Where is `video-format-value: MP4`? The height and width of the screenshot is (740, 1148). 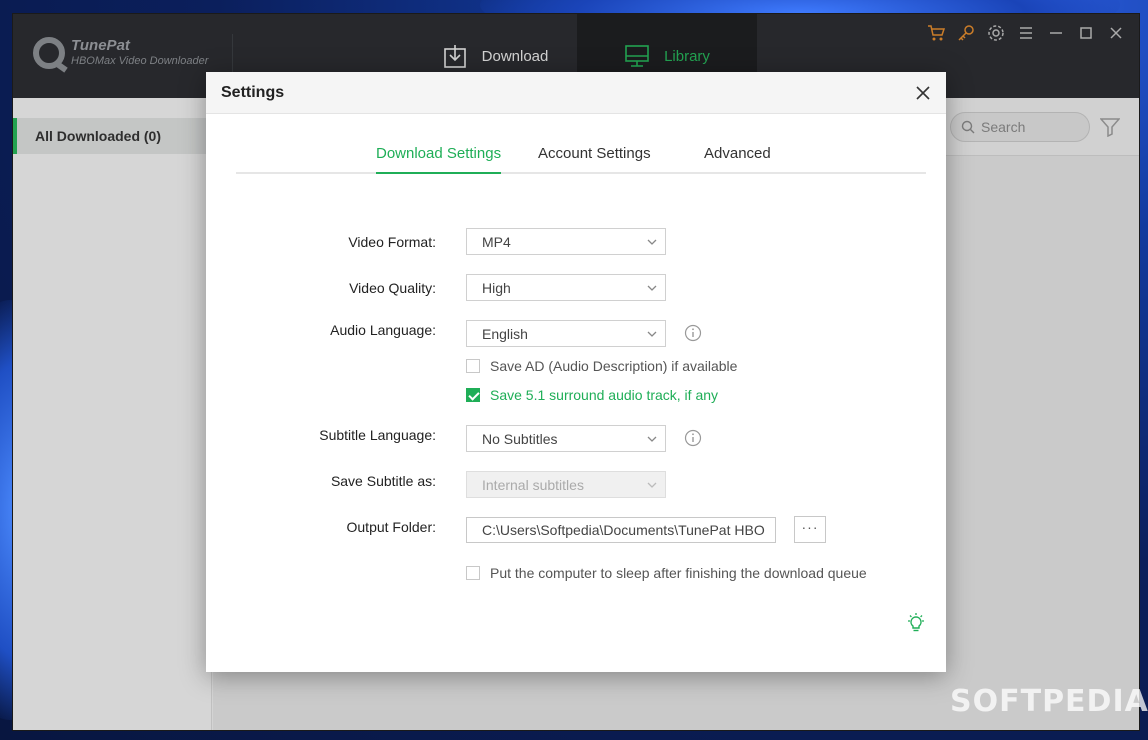
video-format-value: MP4 is located at coordinates (496, 241).